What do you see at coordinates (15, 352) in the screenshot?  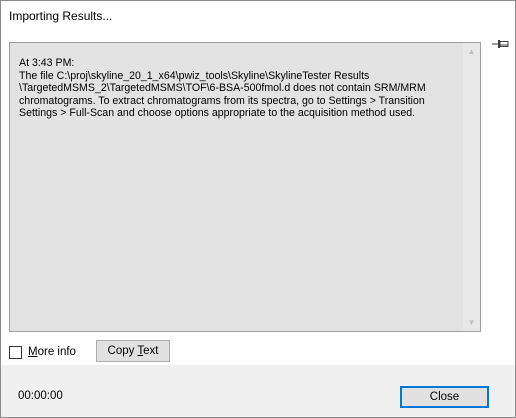 I see `checkbox-box` at bounding box center [15, 352].